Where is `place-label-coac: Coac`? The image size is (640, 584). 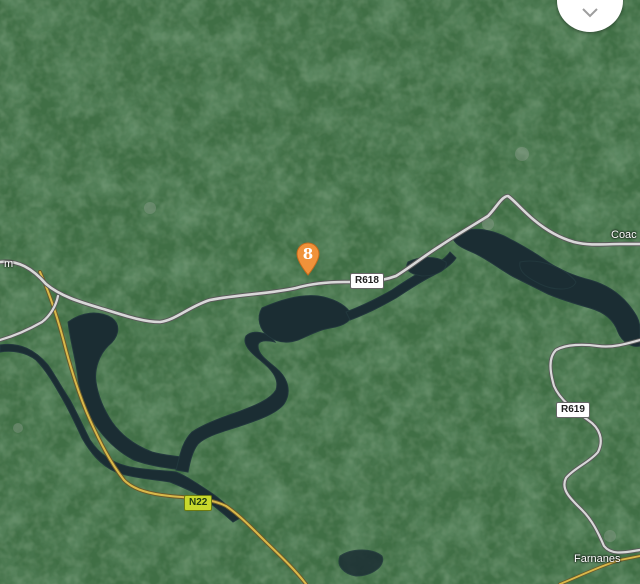
place-label-coac: Coac is located at coordinates (624, 235).